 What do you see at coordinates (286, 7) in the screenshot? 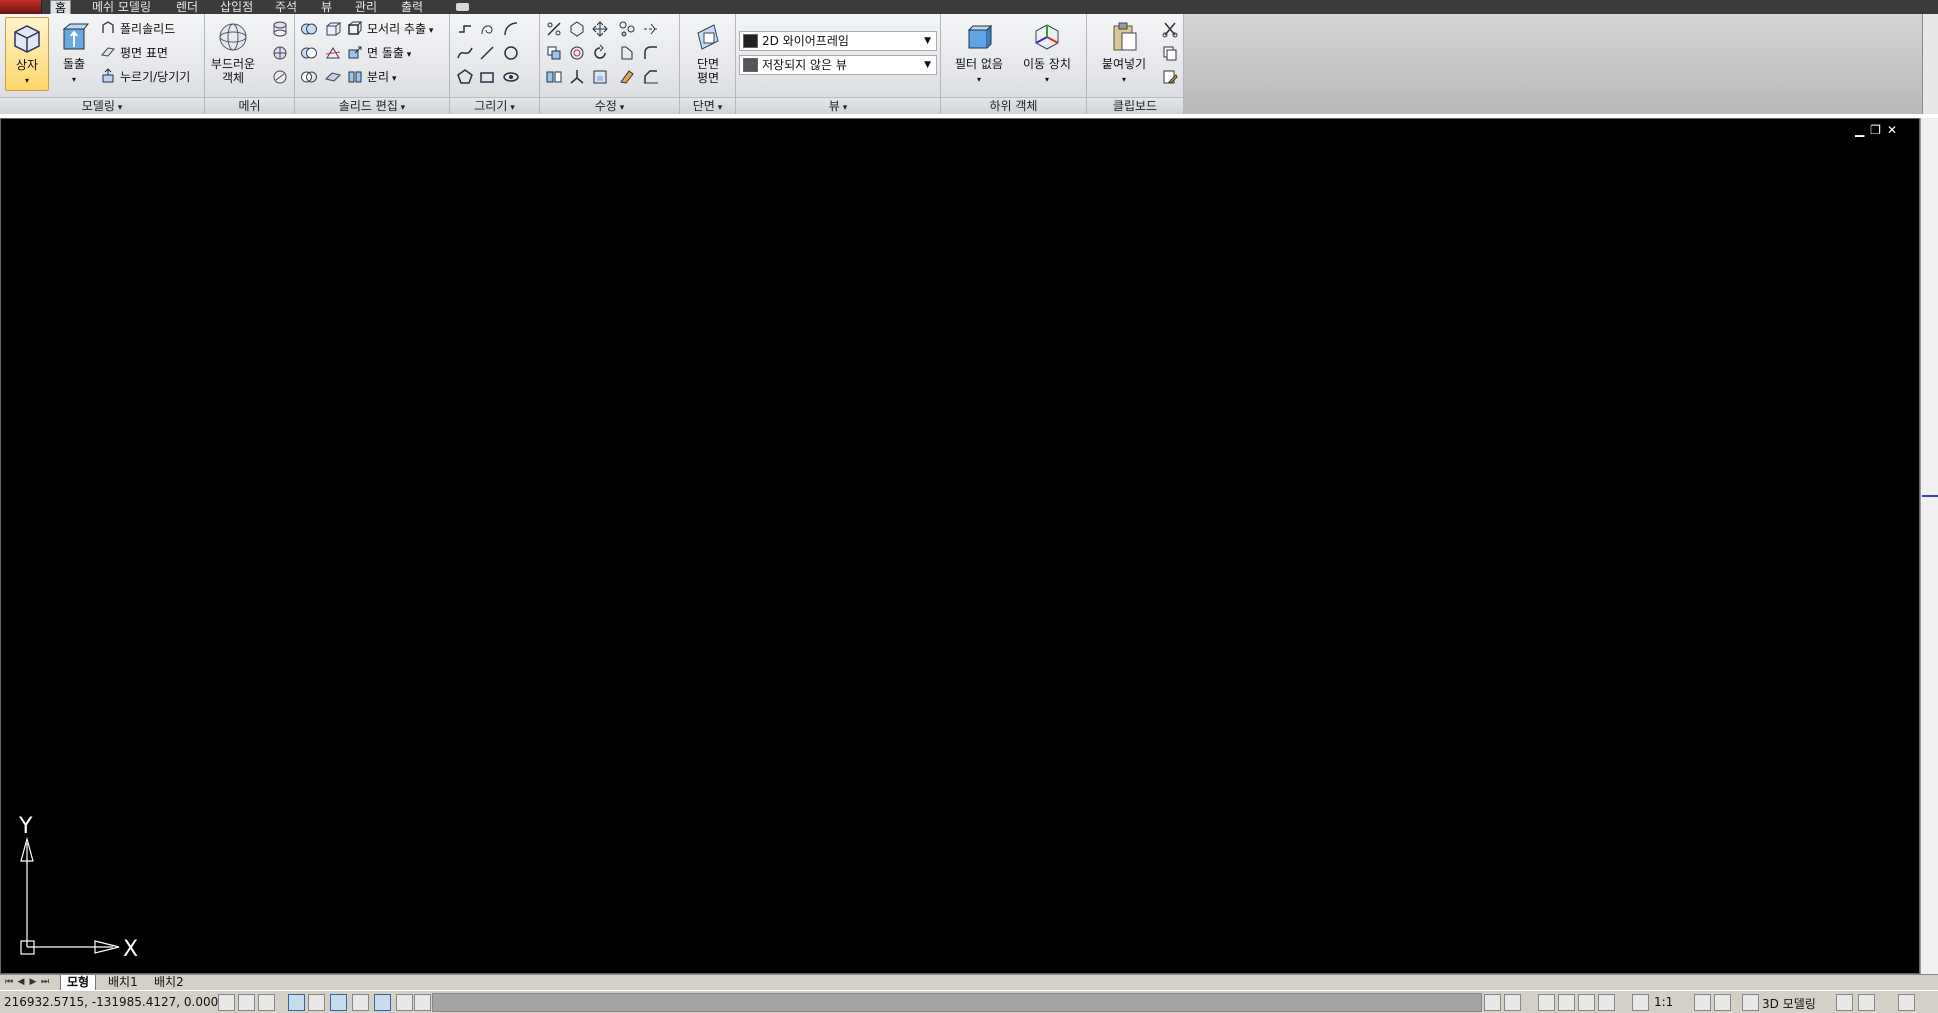
I see `tab-annotate: 주석` at bounding box center [286, 7].